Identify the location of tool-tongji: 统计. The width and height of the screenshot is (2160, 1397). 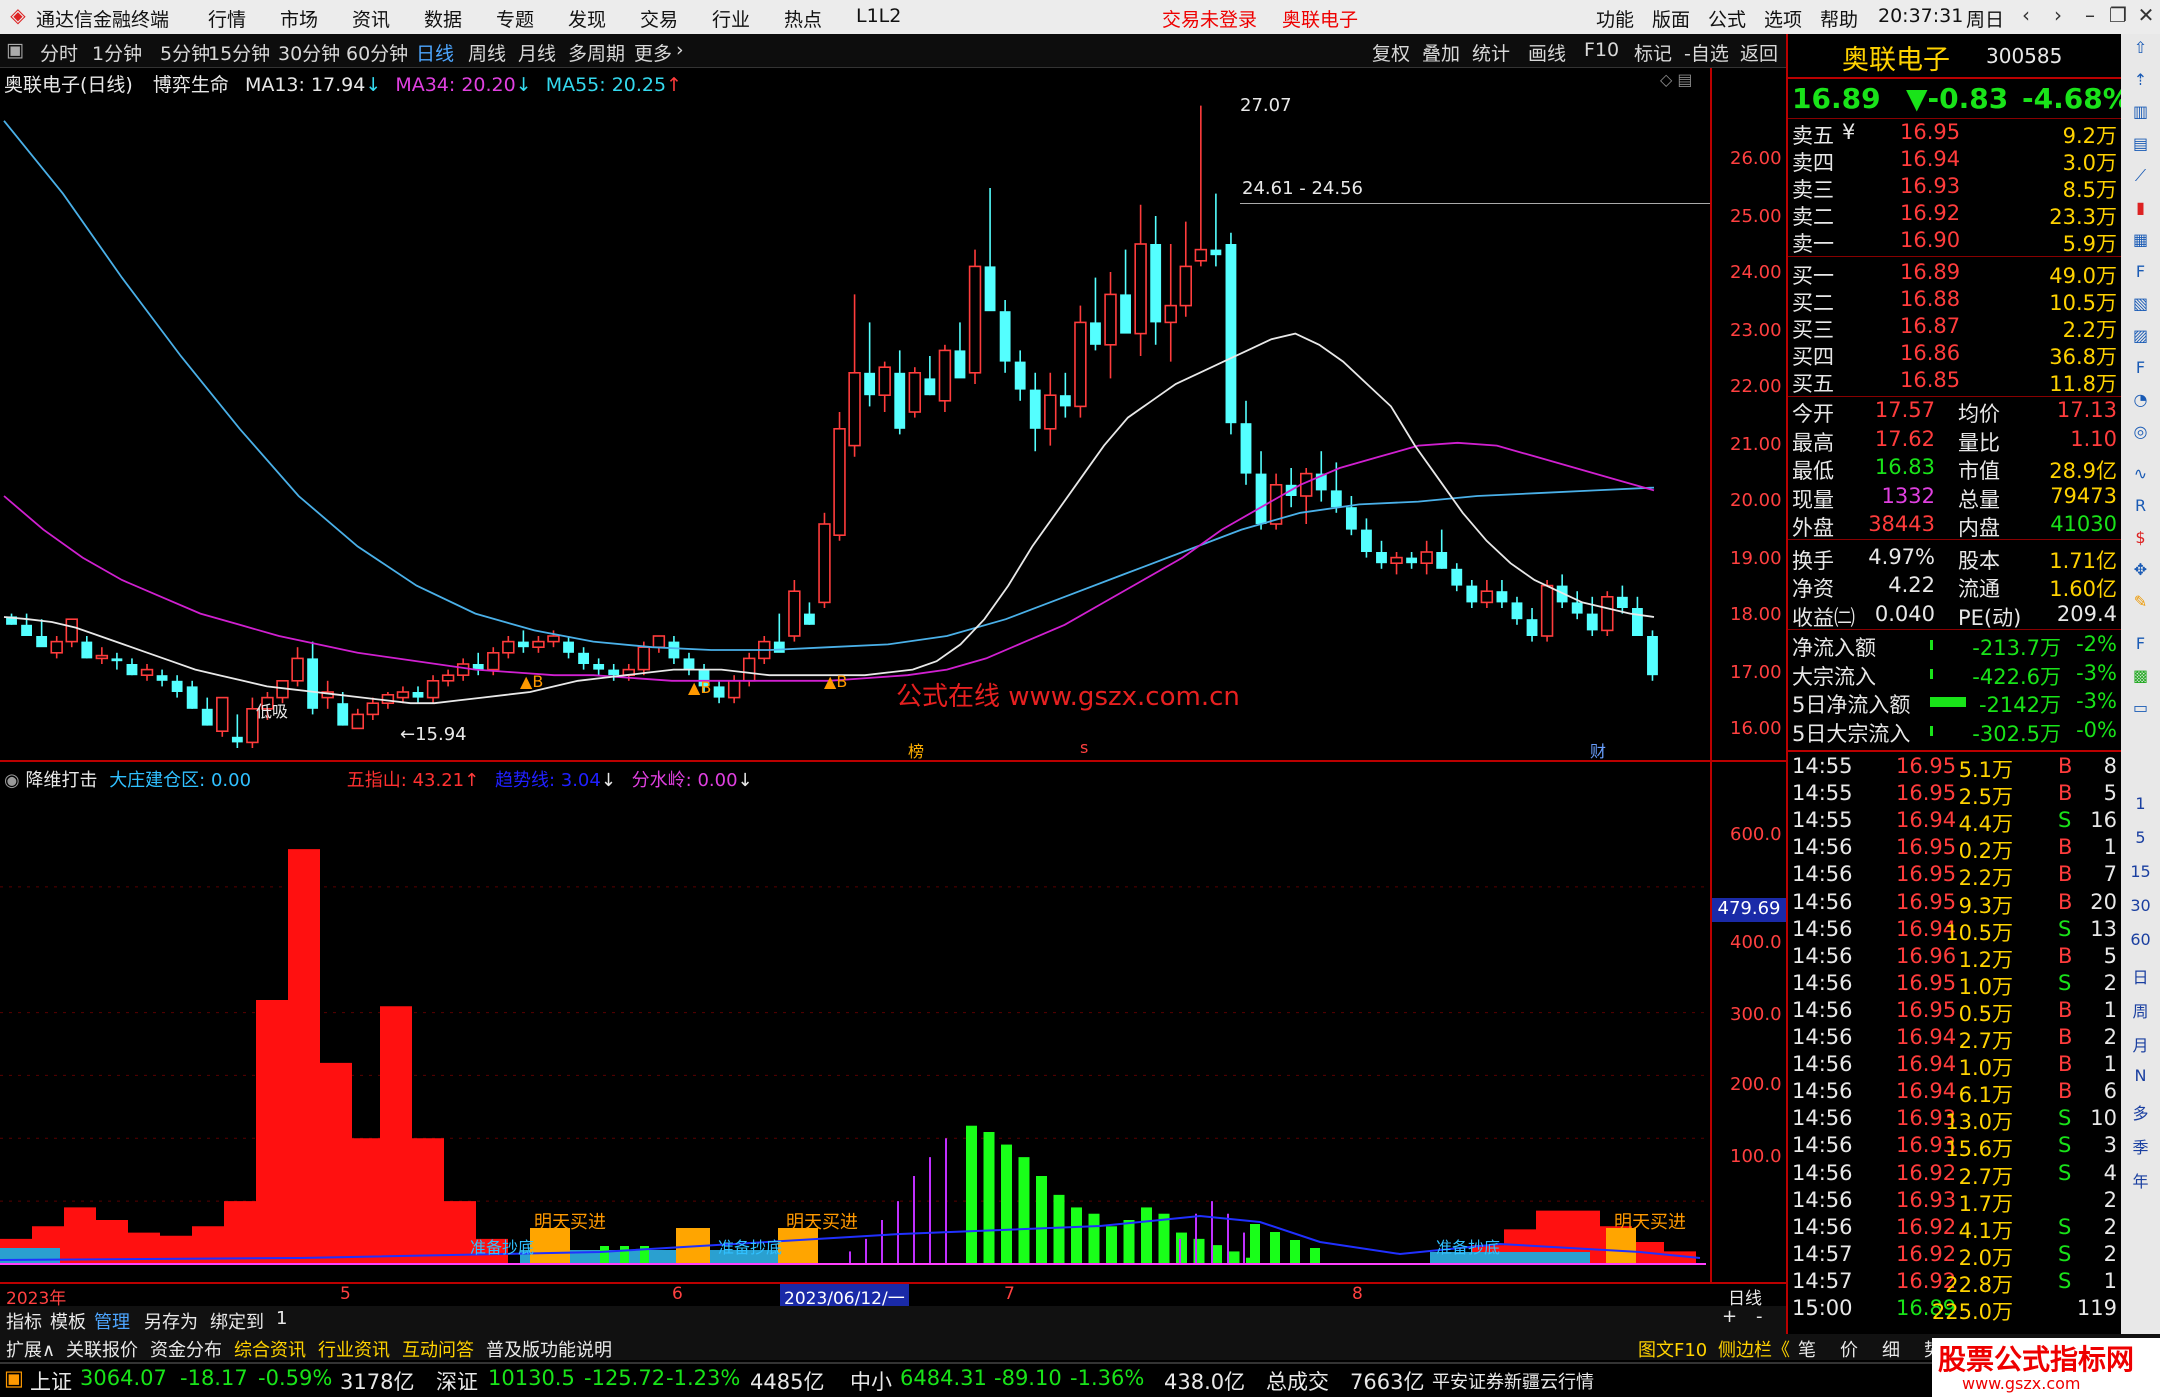
(1491, 52).